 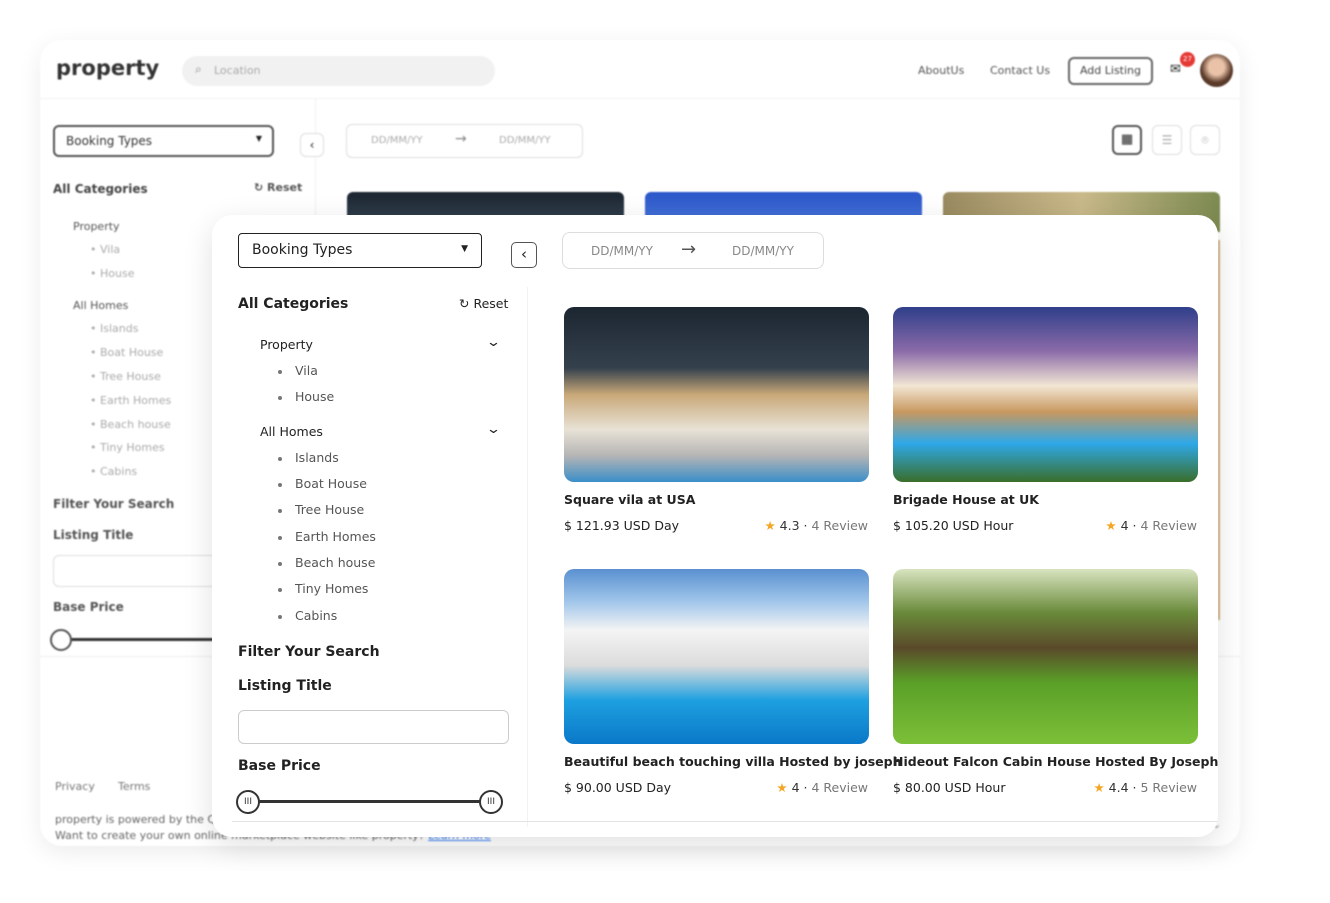 I want to click on category-item: Cabins, so click(x=316, y=615).